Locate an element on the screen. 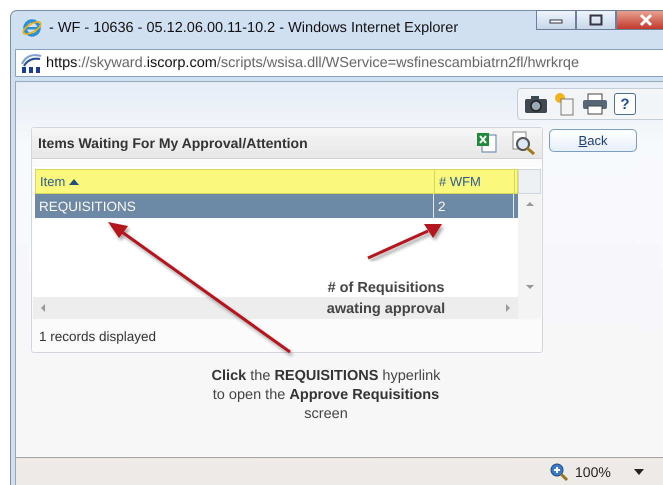 The image size is (663, 485). vertical-scrollbar is located at coordinates (529, 245).